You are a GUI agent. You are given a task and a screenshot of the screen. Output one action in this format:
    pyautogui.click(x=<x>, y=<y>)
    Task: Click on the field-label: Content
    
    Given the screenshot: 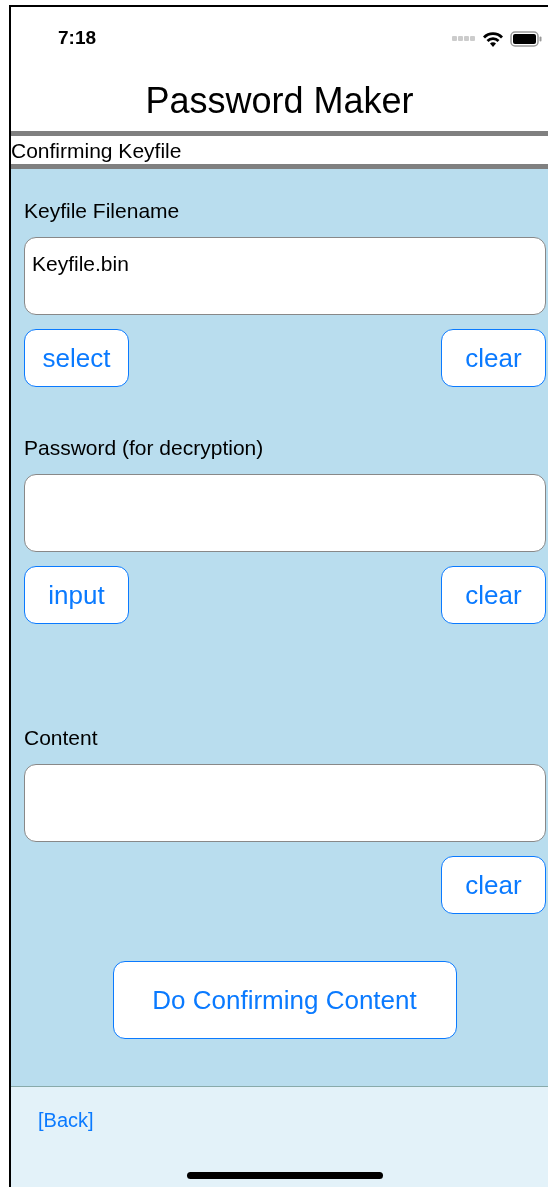 What is the action you would take?
    pyautogui.click(x=61, y=738)
    